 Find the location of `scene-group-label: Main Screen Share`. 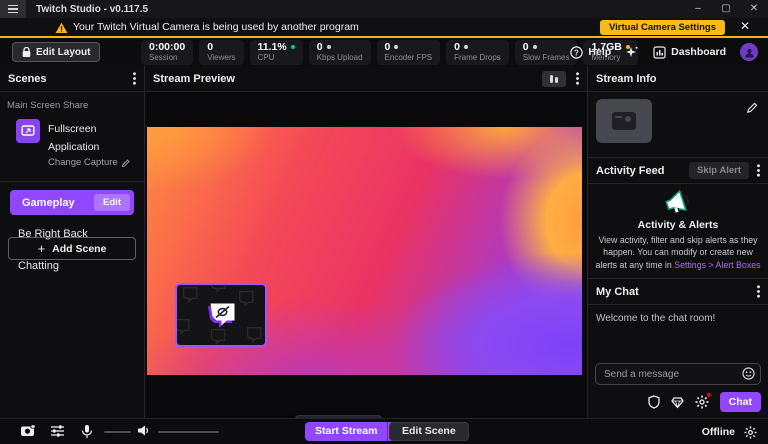

scene-group-label: Main Screen Share is located at coordinates (48, 105).